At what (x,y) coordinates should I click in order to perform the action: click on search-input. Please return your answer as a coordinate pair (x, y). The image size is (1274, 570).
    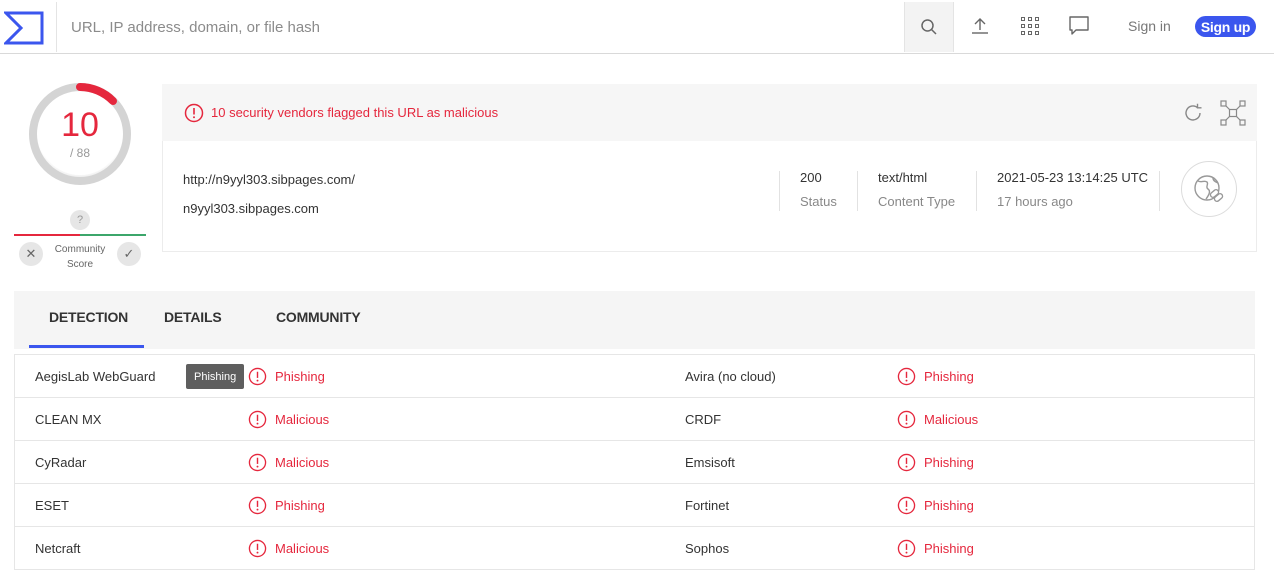
    Looking at the image, I should click on (480, 27).